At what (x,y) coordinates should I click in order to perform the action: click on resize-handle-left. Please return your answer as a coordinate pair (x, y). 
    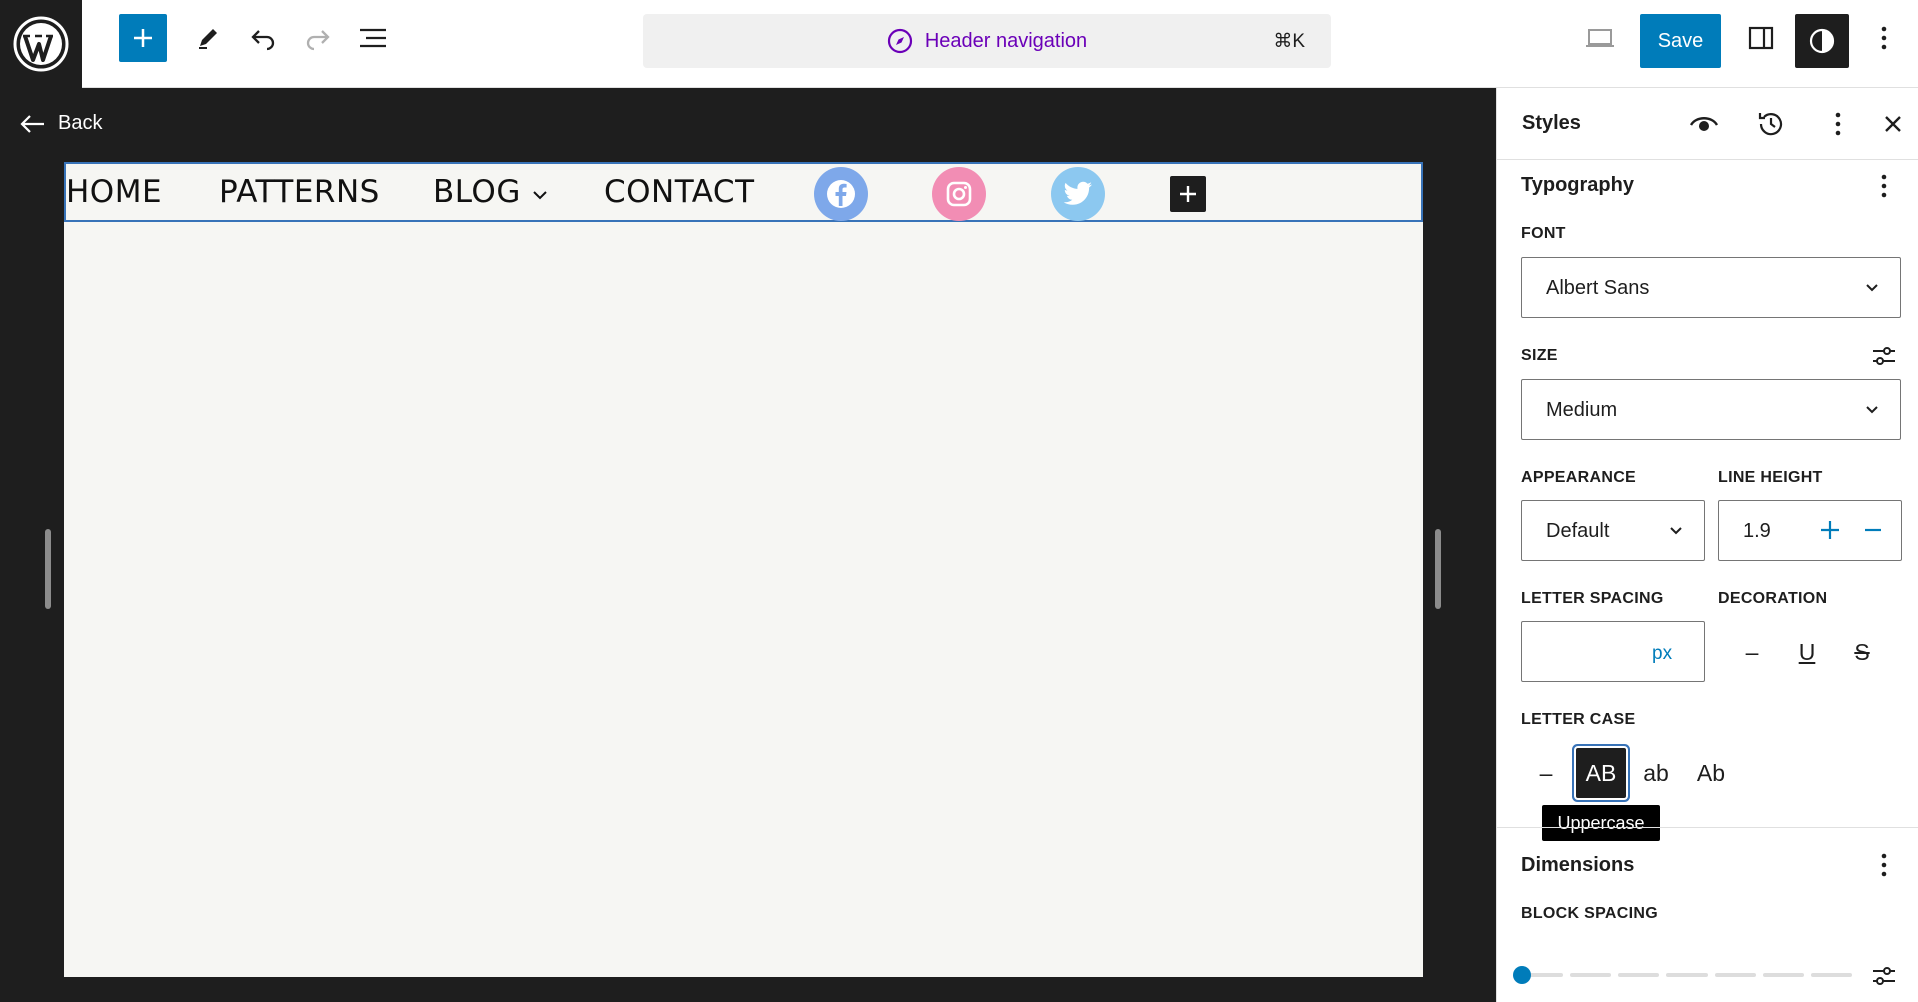
    Looking at the image, I should click on (48, 569).